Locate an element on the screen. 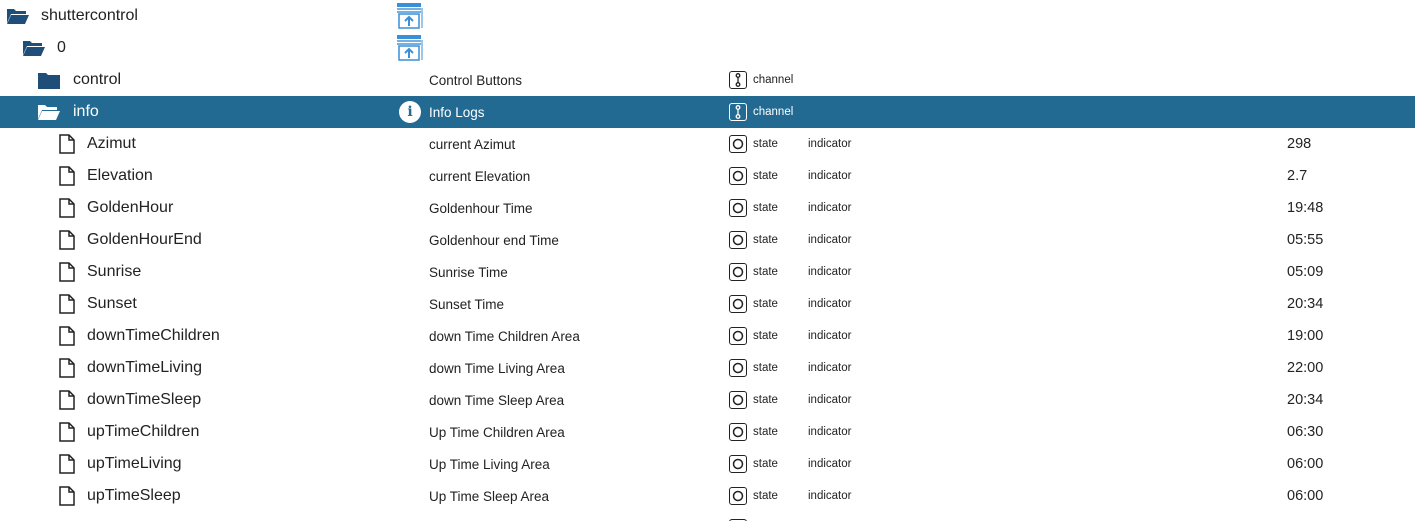 The image size is (1415, 521). row-description: Goldenhour Time is located at coordinates (481, 208).